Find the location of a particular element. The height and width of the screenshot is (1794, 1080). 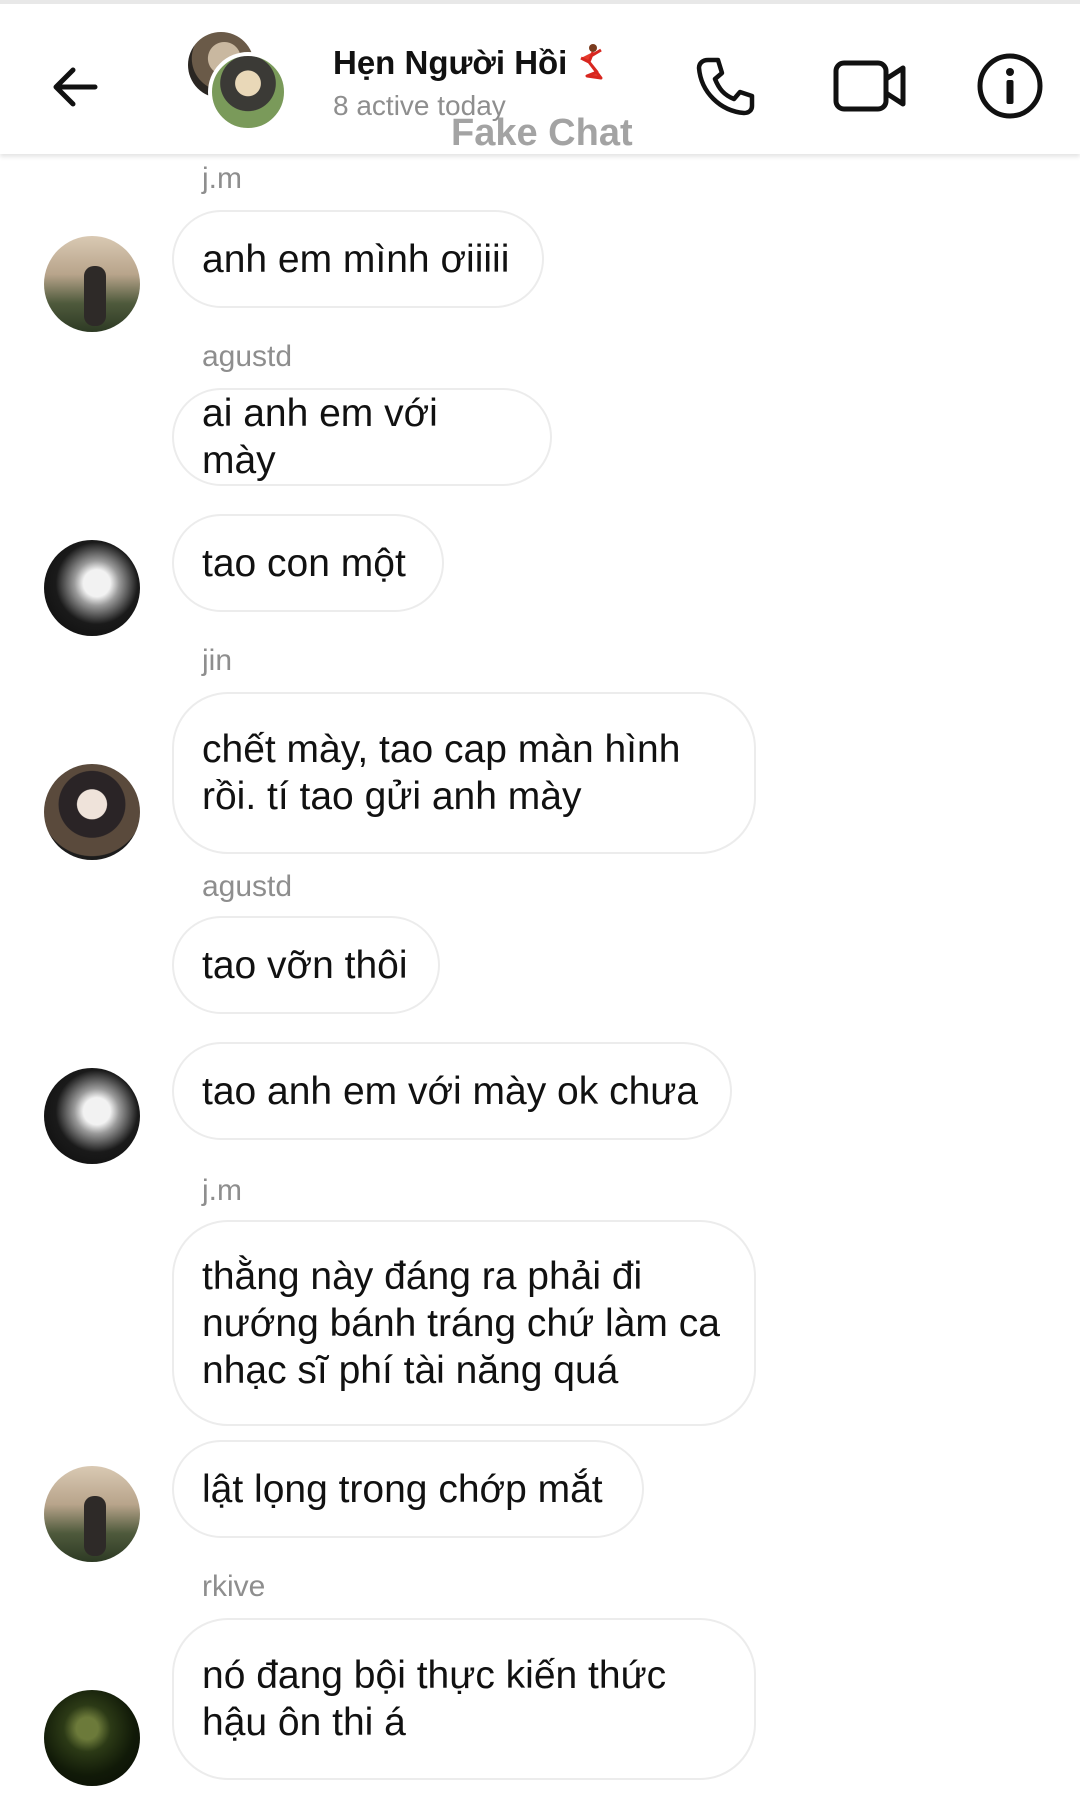

video-camera-icon is located at coordinates (869, 86).